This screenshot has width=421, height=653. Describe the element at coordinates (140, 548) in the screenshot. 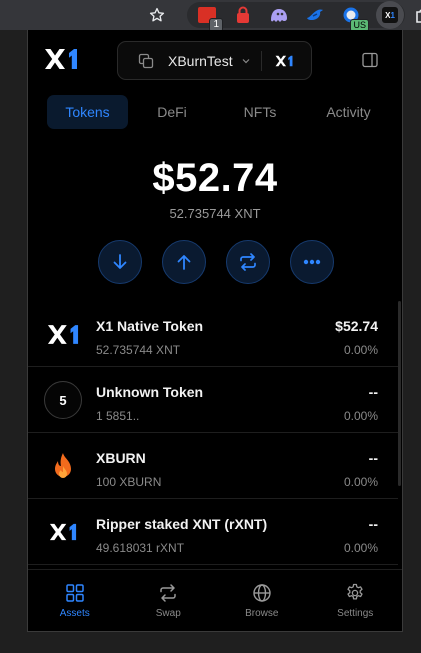

I see `token-amount: 49.618031 rXNT` at that location.